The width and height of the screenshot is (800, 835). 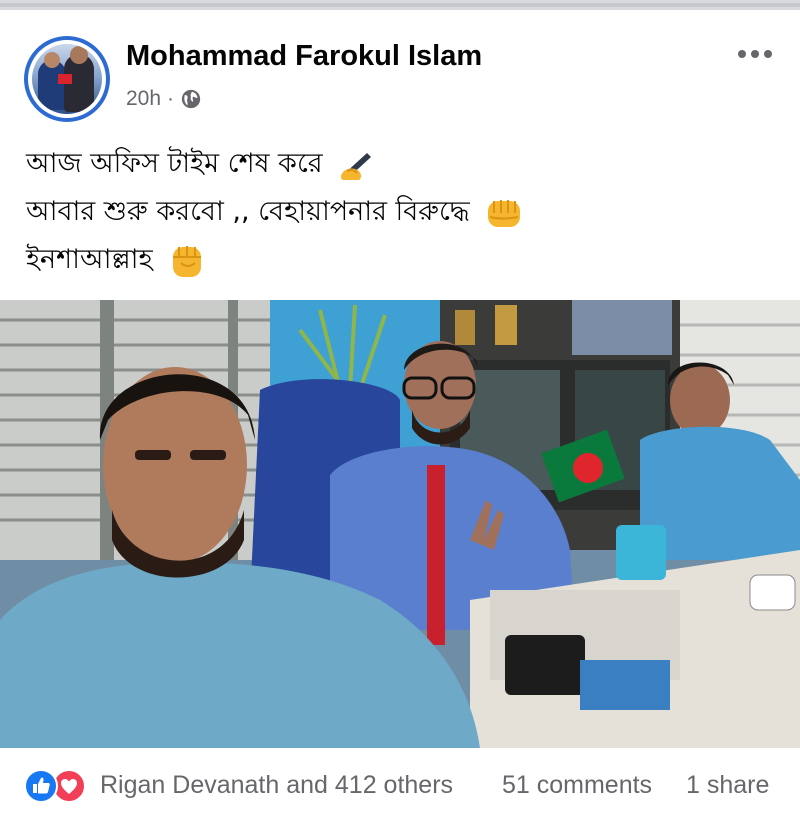 I want to click on post-text-line: আজ অফিস টাইম শেষ করে, so click(x=406, y=164).